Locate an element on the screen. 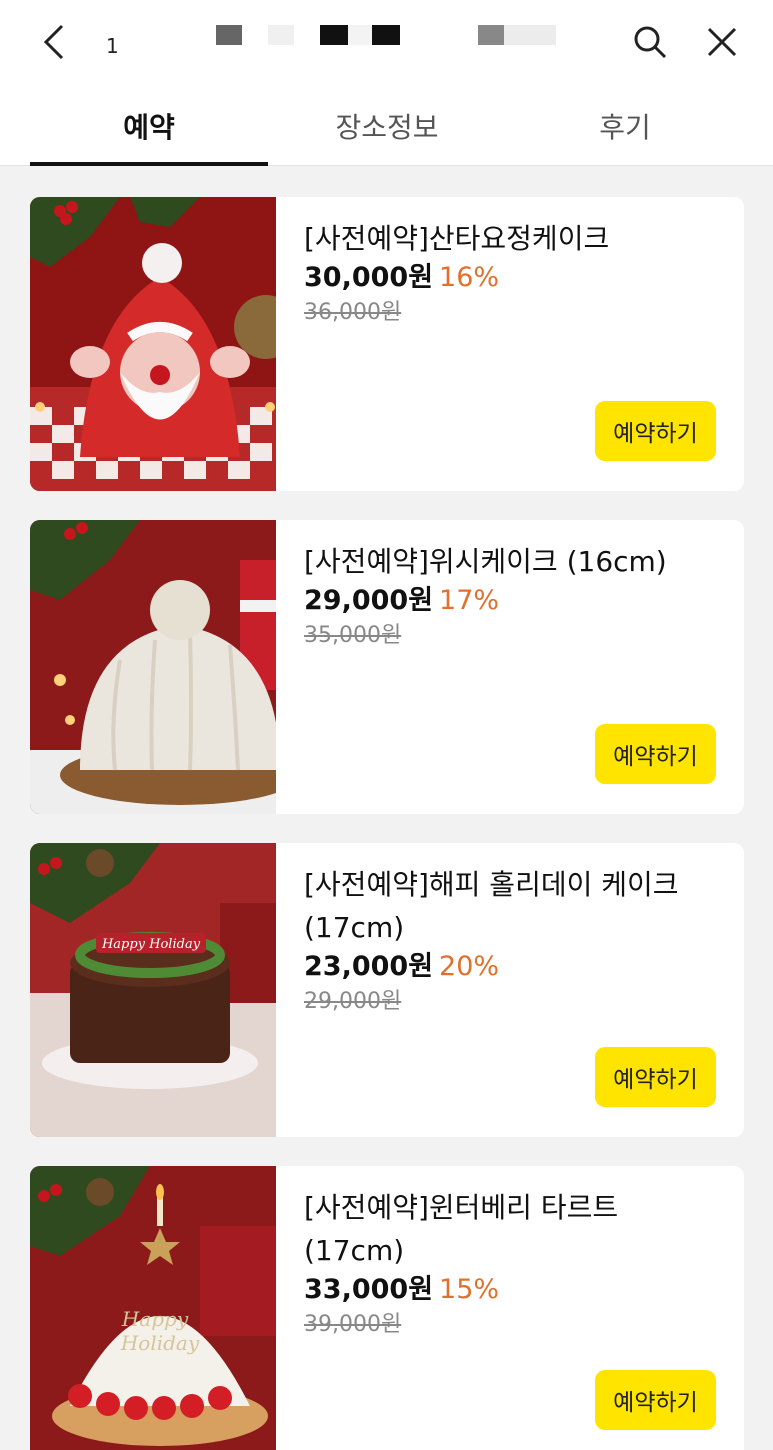 The width and height of the screenshot is (773, 1450). tab-bar: 예약 장소정보 후기 is located at coordinates (386, 126).